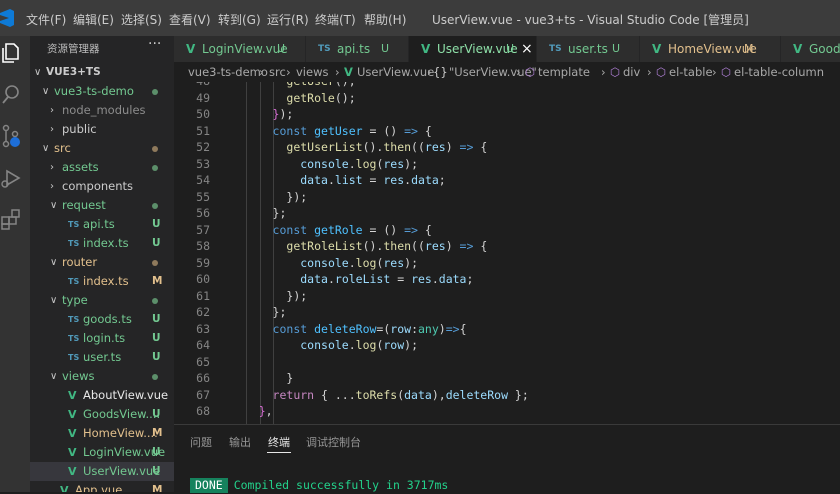 The image size is (840, 494). What do you see at coordinates (383, 229) in the screenshot?
I see `code-token: = ()` at bounding box center [383, 229].